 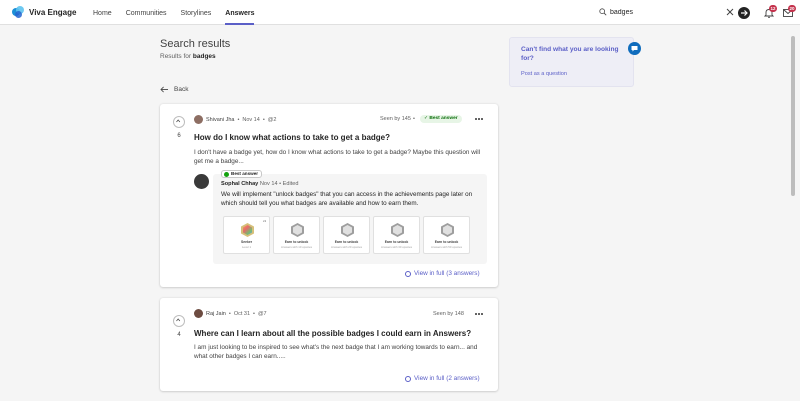 I want to click on best-answer-tag: Best answer, so click(x=242, y=174).